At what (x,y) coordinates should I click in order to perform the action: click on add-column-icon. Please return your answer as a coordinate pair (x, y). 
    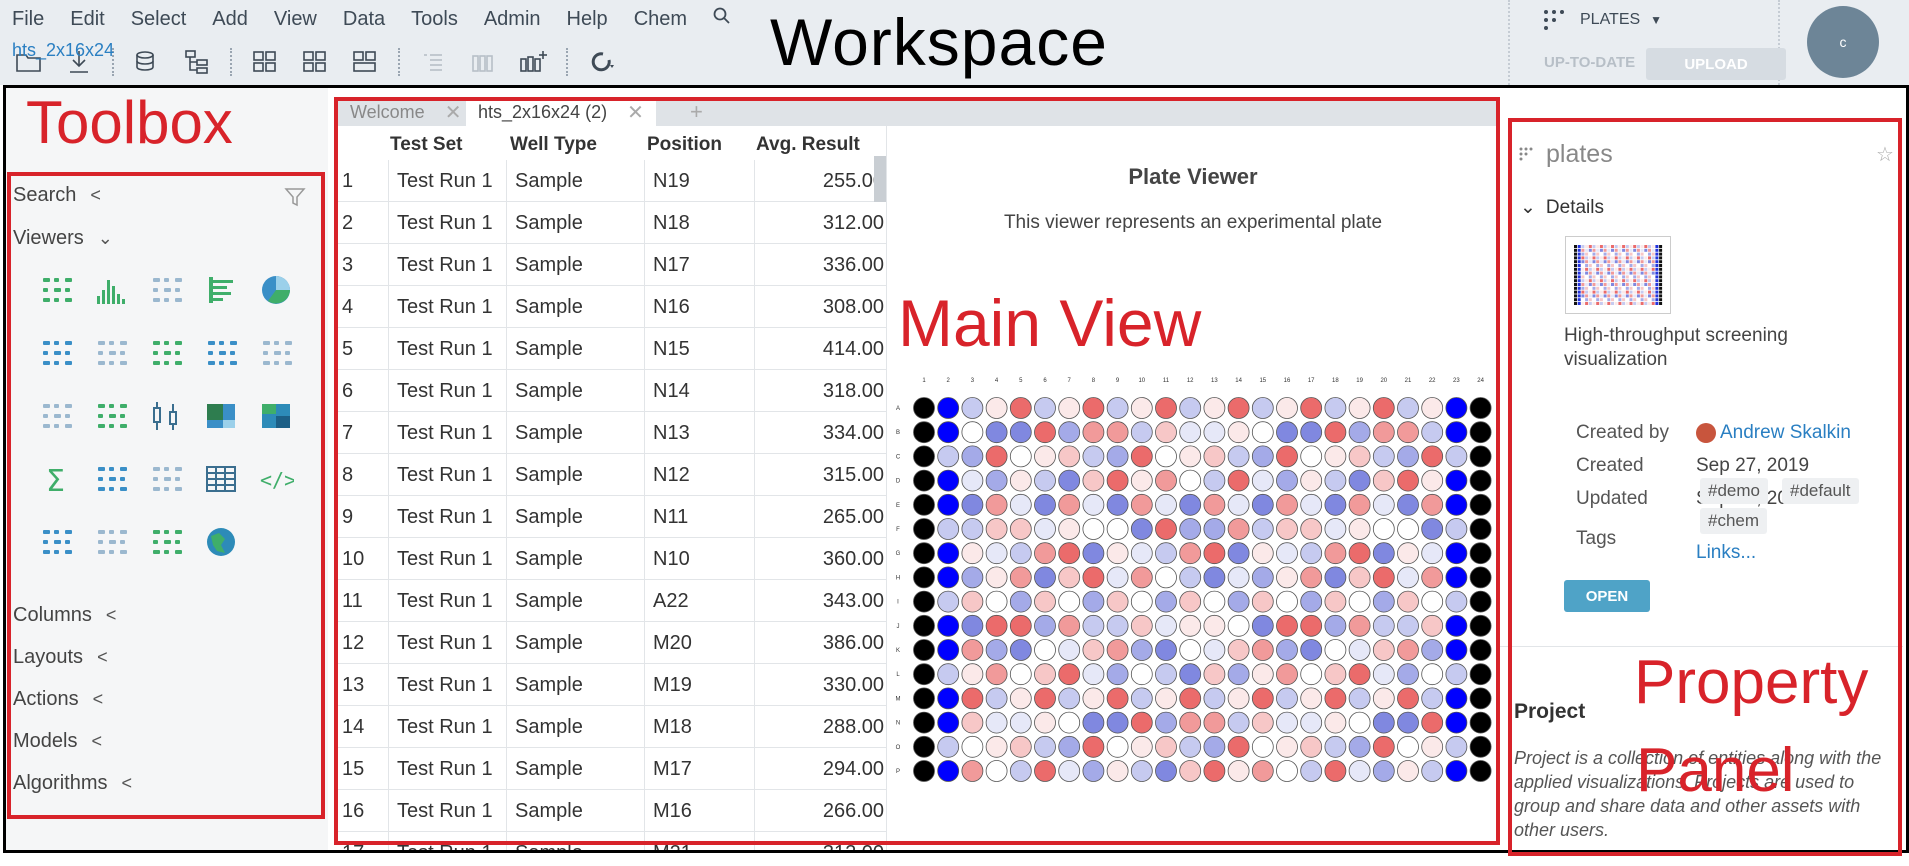
    Looking at the image, I should click on (533, 62).